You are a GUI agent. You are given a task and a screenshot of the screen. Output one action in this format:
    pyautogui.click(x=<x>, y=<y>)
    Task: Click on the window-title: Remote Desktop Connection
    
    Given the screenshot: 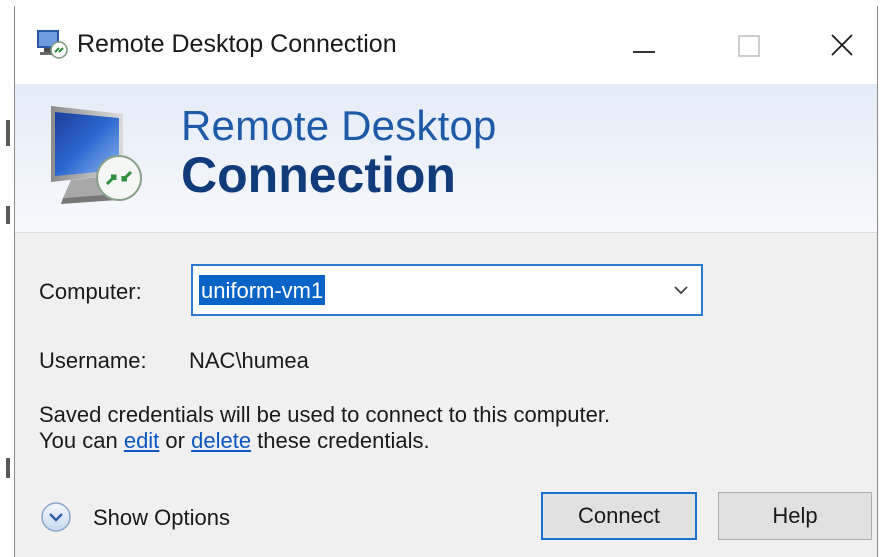 What is the action you would take?
    pyautogui.click(x=237, y=44)
    